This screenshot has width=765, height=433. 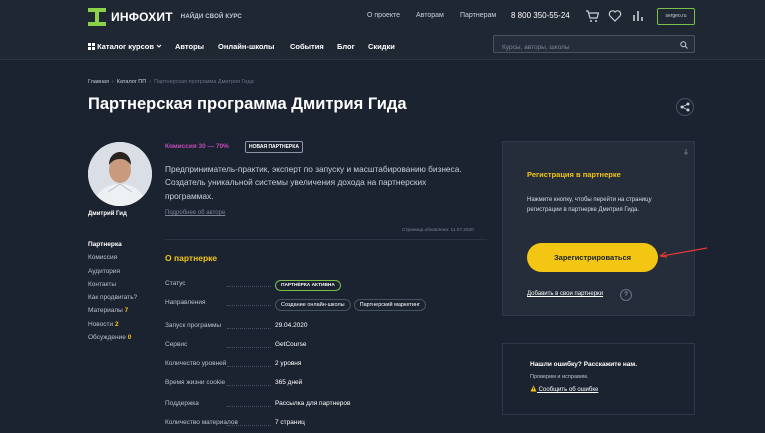 I want to click on breadcrumb-home: Главная, so click(x=98, y=82).